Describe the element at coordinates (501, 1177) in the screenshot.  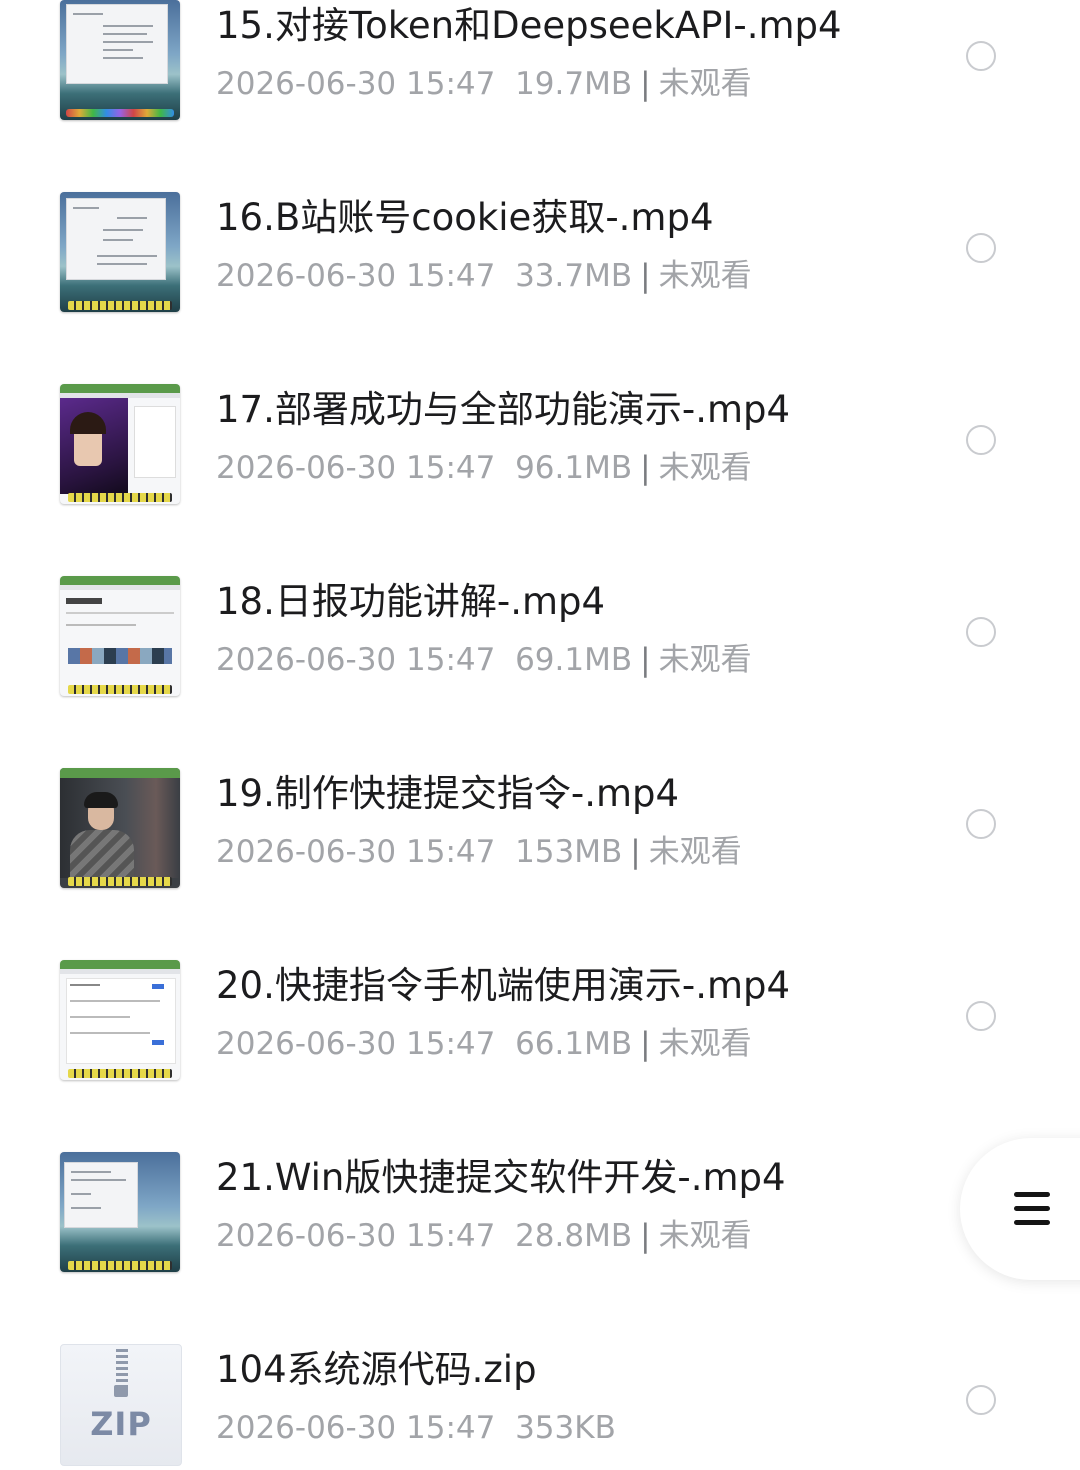
I see `file-name: 21.Win版快捷提交软件开发-.mp4` at that location.